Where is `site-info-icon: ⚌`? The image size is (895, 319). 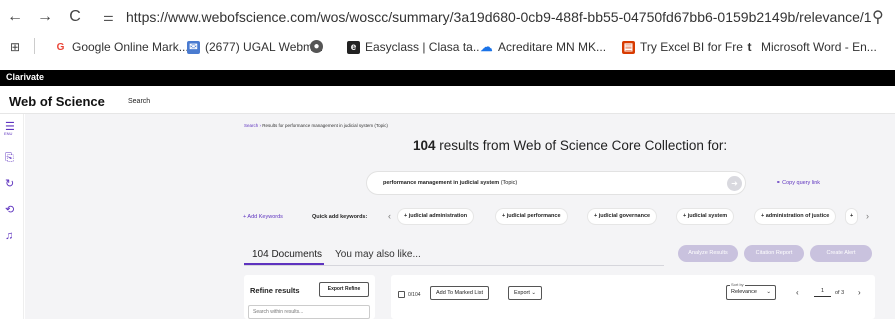
site-info-icon: ⚌ is located at coordinates (108, 17).